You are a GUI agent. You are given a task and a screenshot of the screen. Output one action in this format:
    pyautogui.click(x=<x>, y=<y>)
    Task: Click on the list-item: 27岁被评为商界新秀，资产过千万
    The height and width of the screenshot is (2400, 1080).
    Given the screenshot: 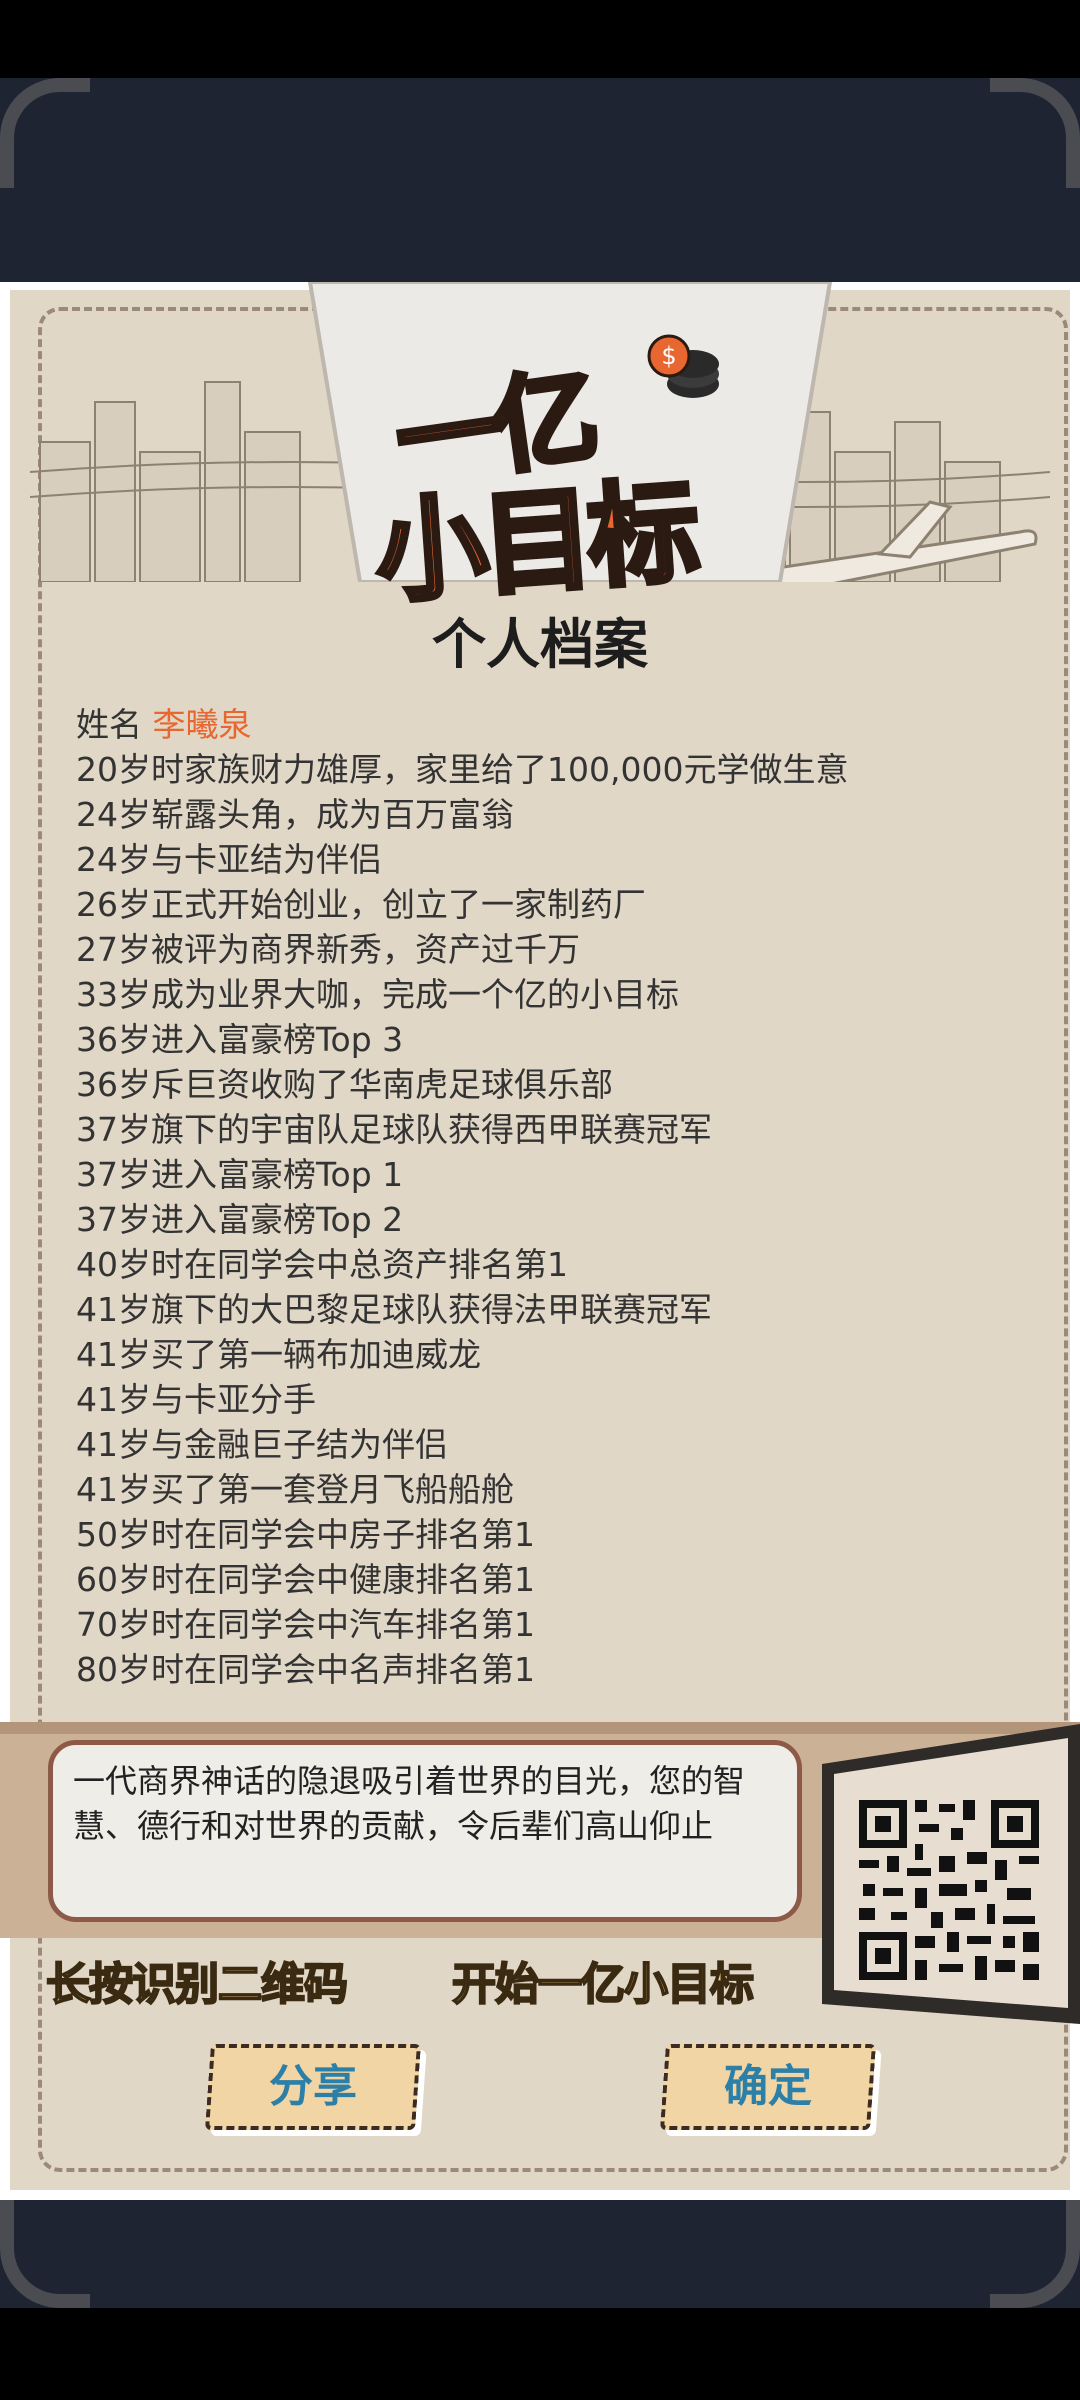 What is the action you would take?
    pyautogui.click(x=328, y=949)
    